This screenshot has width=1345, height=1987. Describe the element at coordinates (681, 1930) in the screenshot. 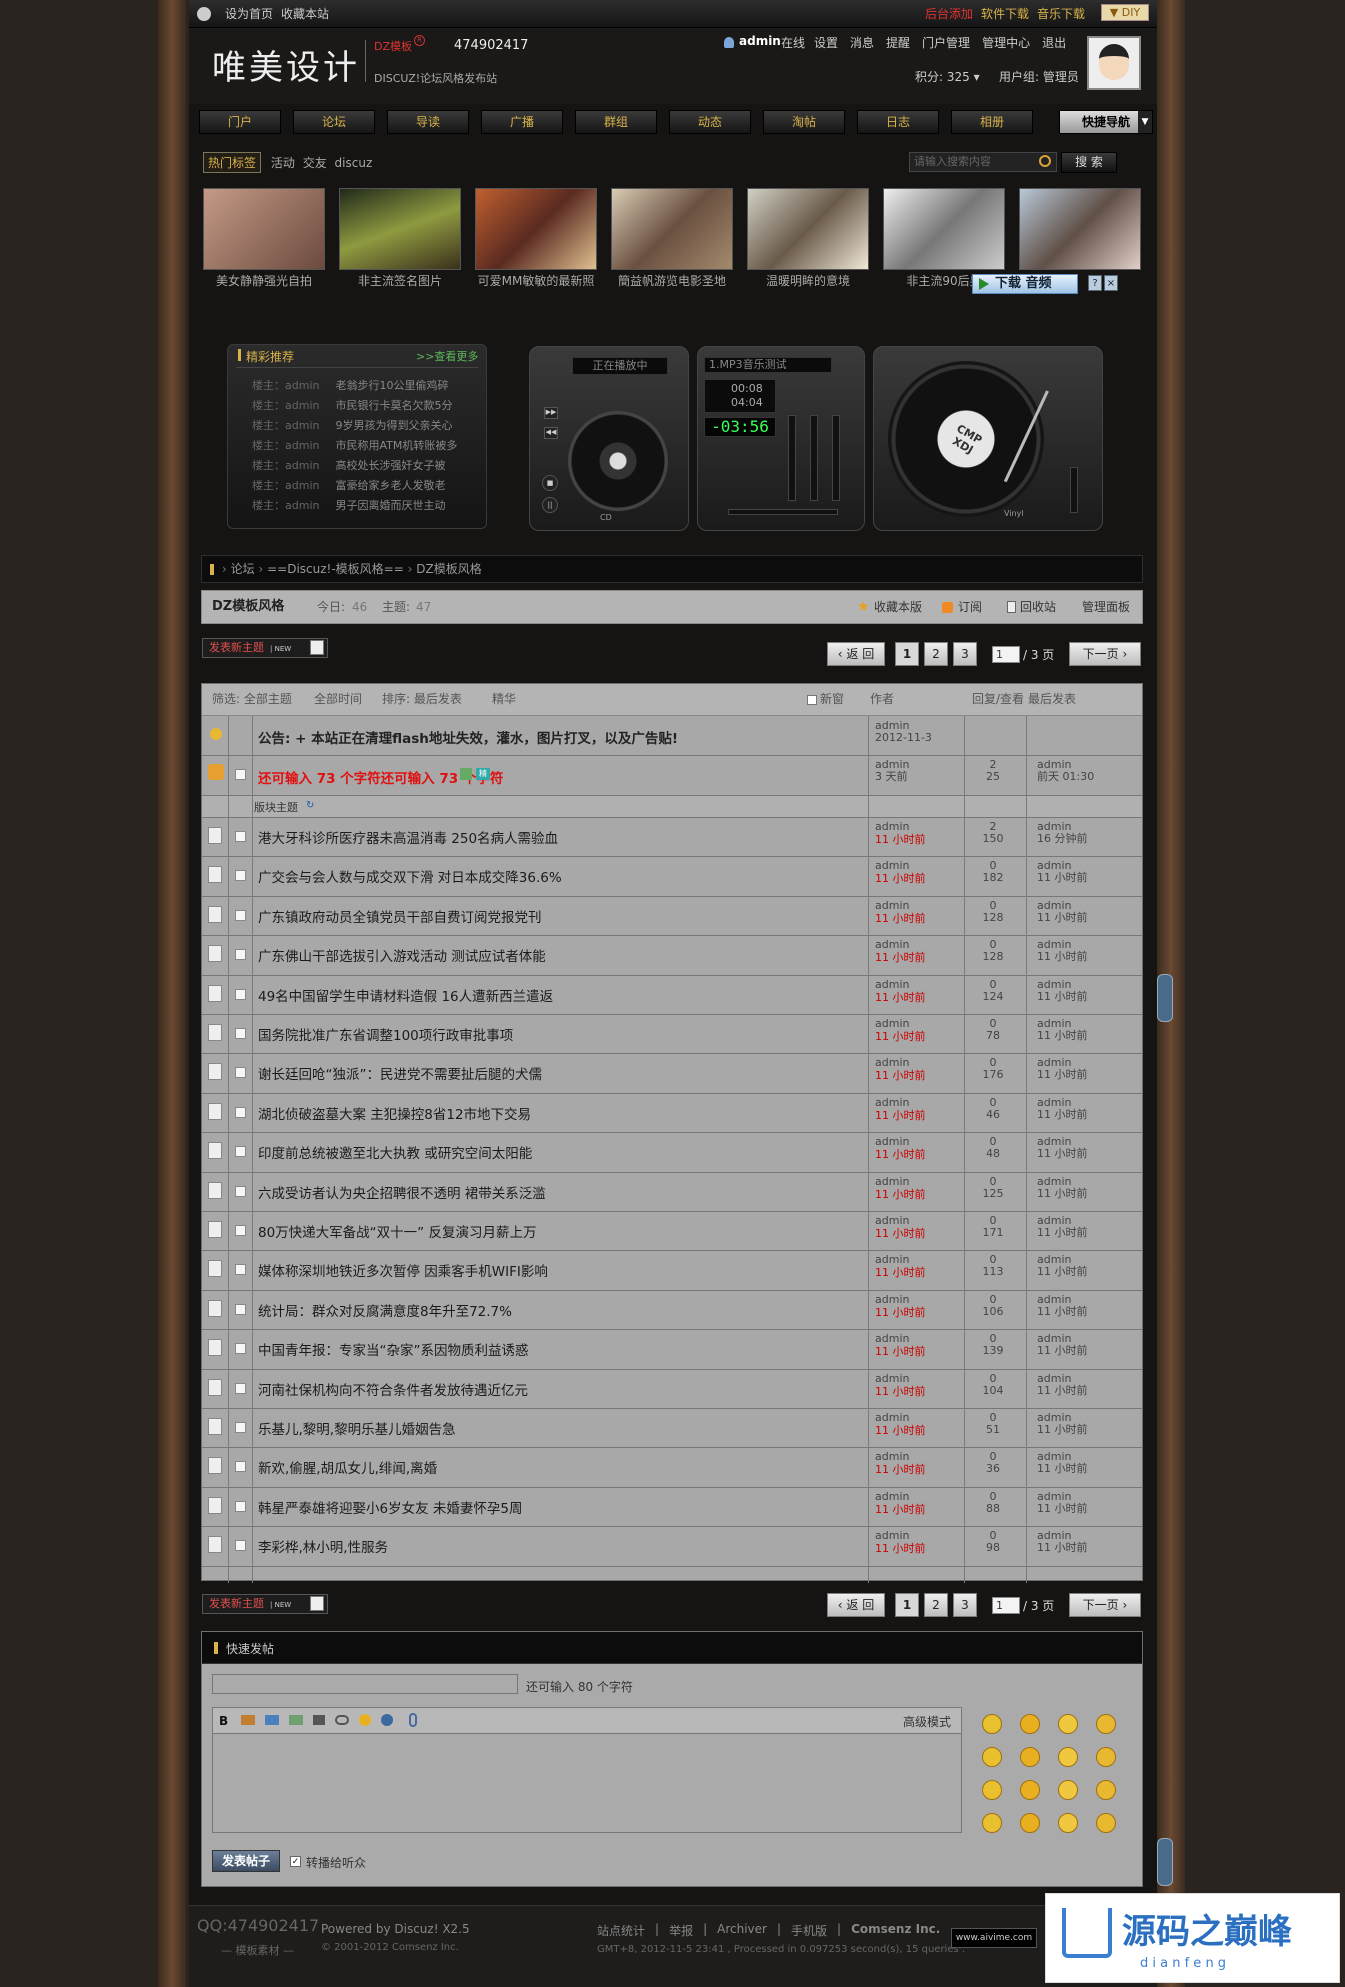

I see `report-link: 举报` at that location.